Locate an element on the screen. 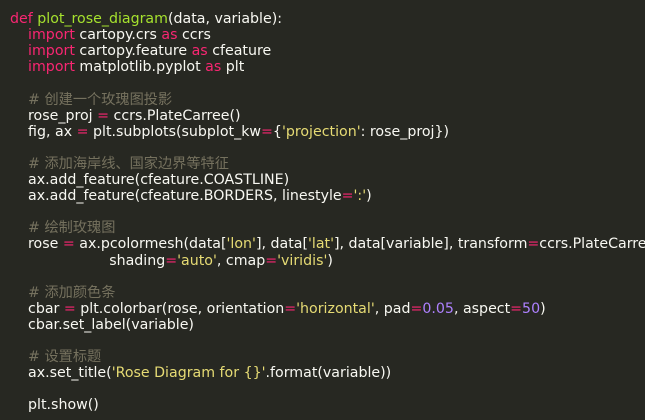 Image resolution: width=645 pixels, height=420 pixels. code-line: shading='auto', cmap='viridis') is located at coordinates (171, 261).